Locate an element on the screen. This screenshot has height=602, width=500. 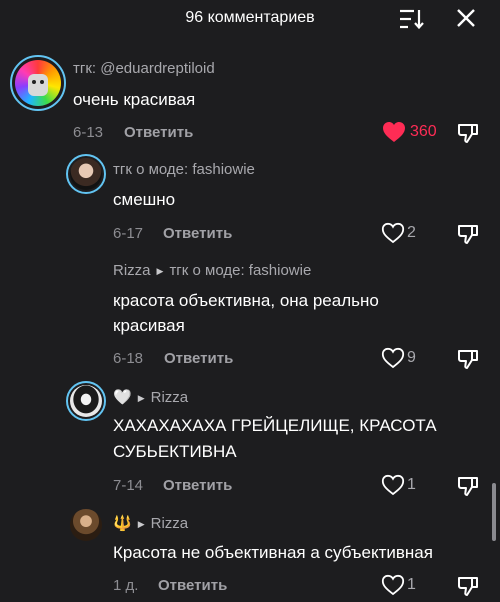
comment-author: тгк о моде: fashiowie is located at coordinates (184, 169).